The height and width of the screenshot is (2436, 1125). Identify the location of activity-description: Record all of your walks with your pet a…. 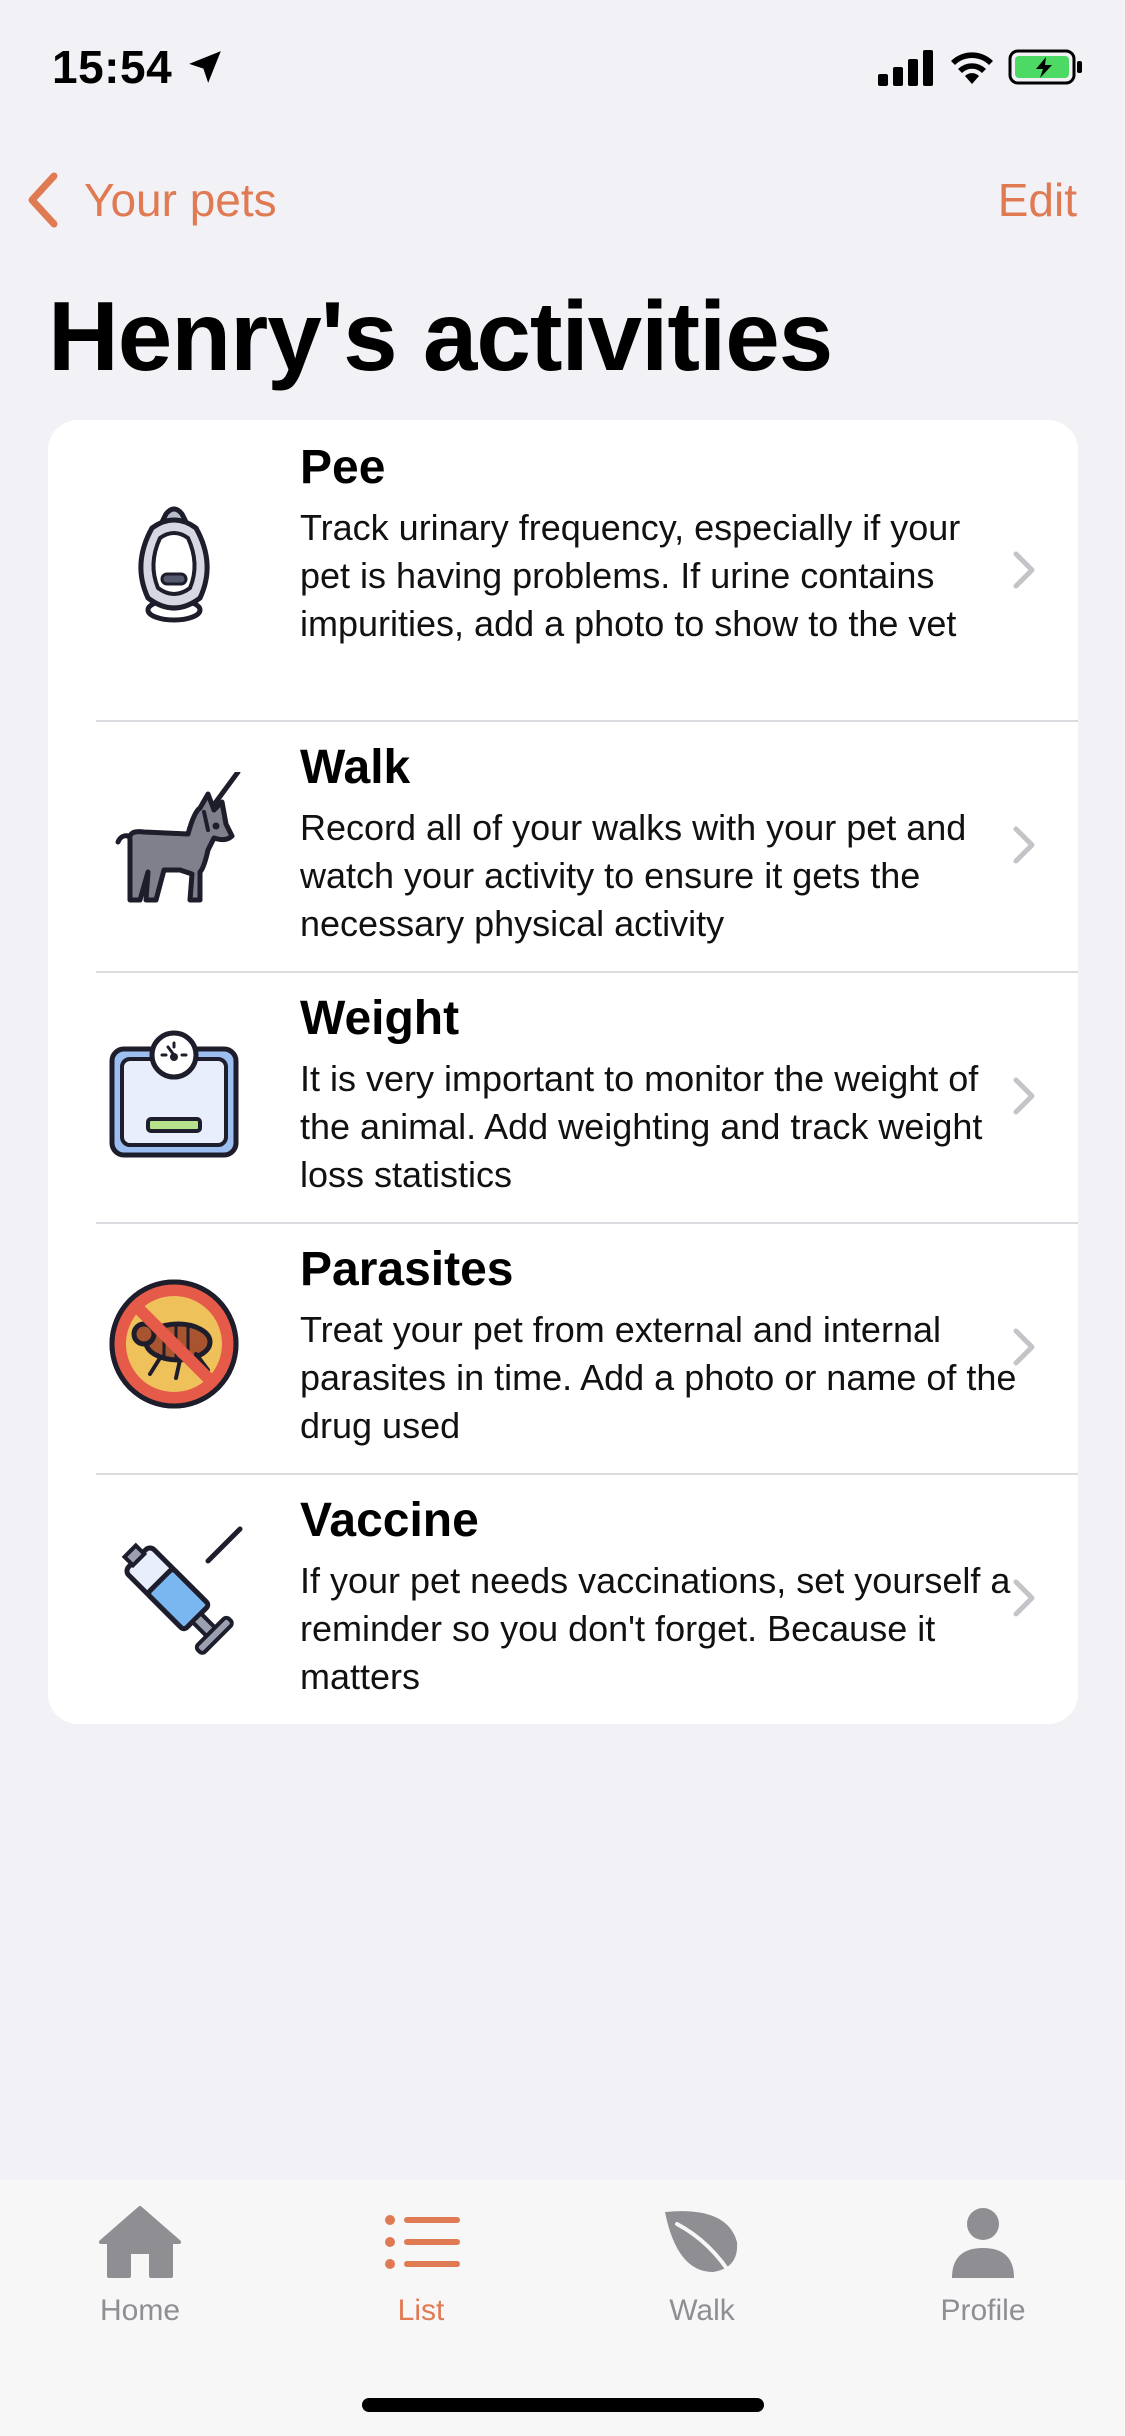
(633, 875).